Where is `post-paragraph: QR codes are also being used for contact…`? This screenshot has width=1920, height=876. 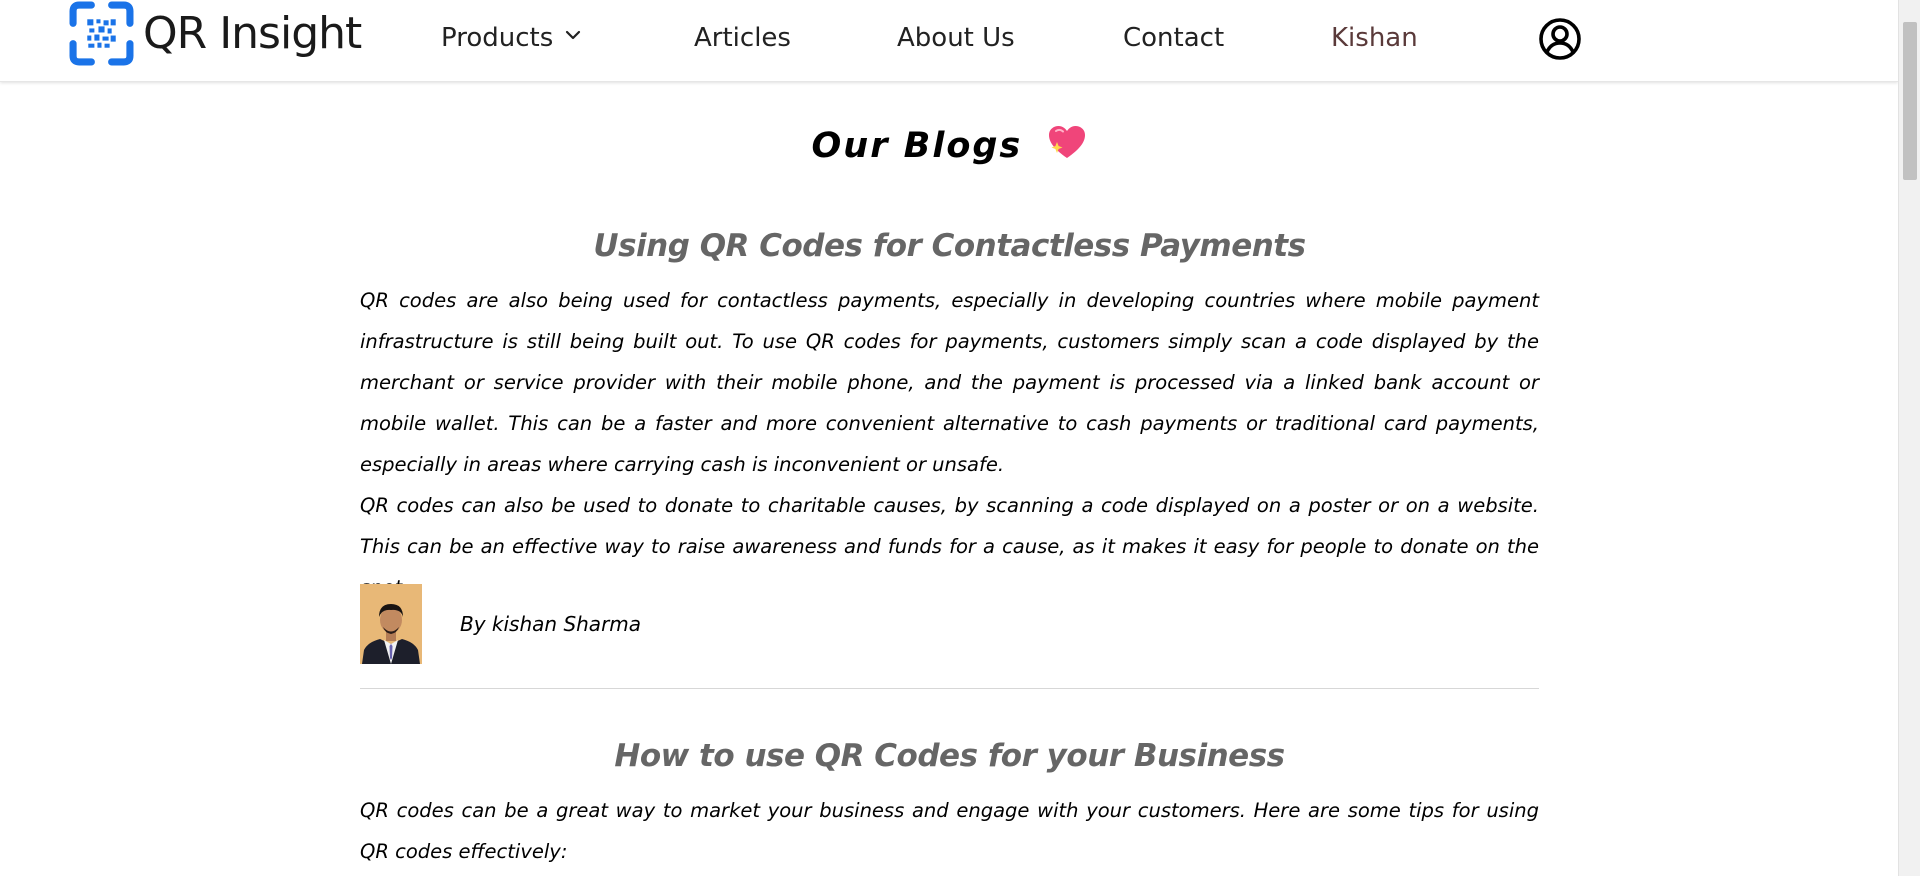
post-paragraph: QR codes are also being used for contact… is located at coordinates (949, 382).